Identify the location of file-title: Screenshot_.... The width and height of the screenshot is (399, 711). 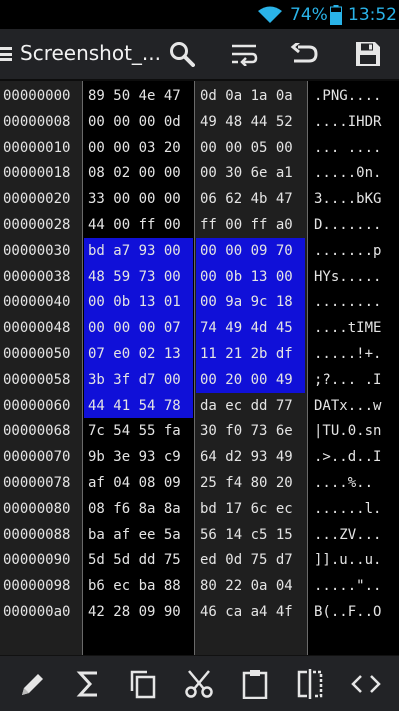
(90, 53).